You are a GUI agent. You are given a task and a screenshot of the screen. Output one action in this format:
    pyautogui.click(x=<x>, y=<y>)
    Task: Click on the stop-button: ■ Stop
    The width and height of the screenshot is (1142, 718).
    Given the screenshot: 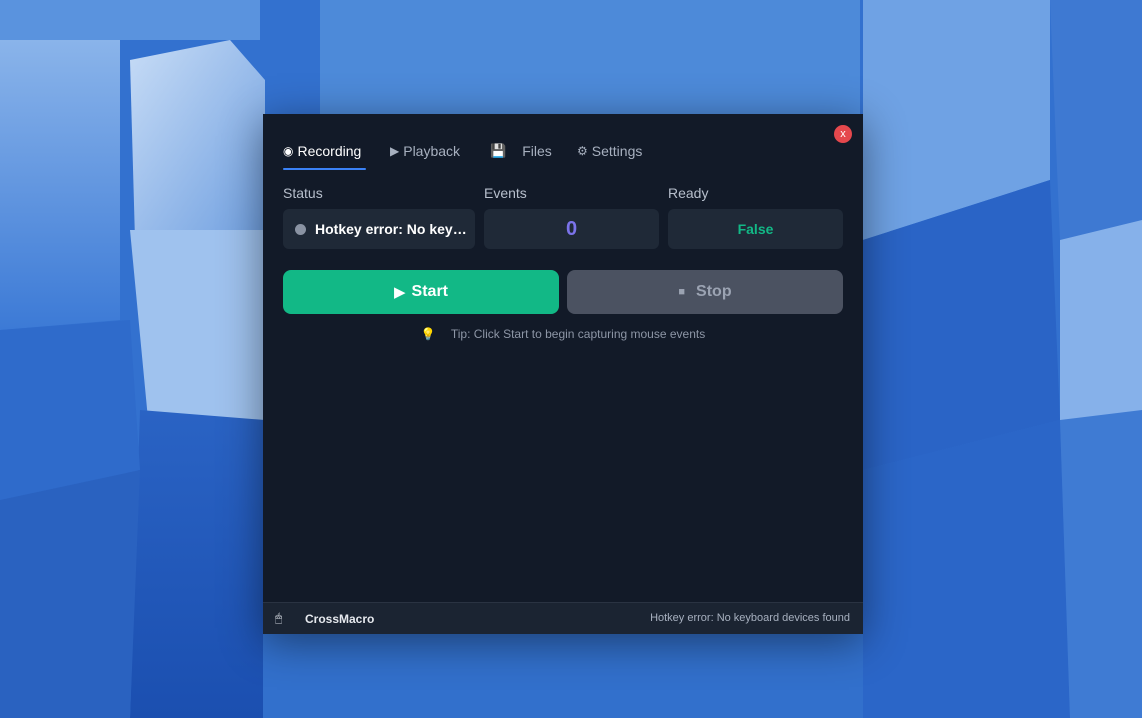 What is the action you would take?
    pyautogui.click(x=705, y=292)
    